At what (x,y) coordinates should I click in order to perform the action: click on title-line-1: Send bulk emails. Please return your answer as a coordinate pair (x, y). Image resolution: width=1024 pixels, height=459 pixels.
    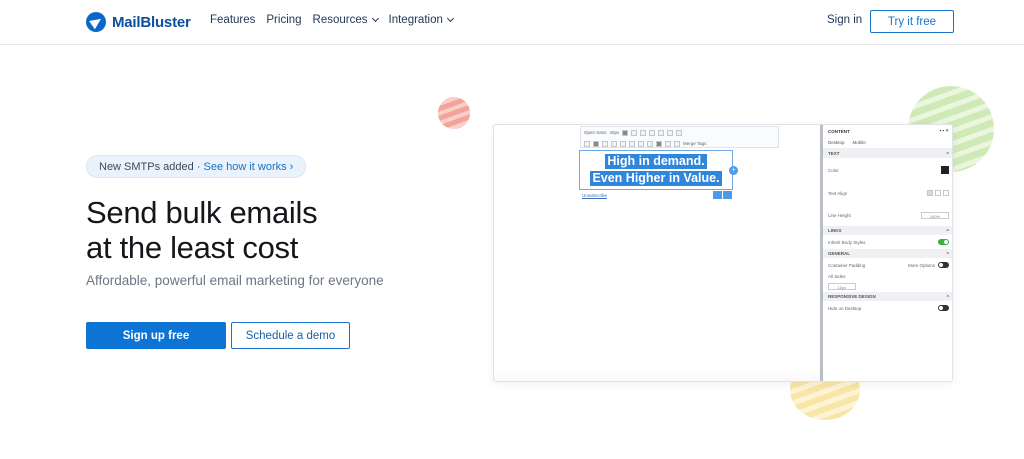
    Looking at the image, I should click on (202, 212).